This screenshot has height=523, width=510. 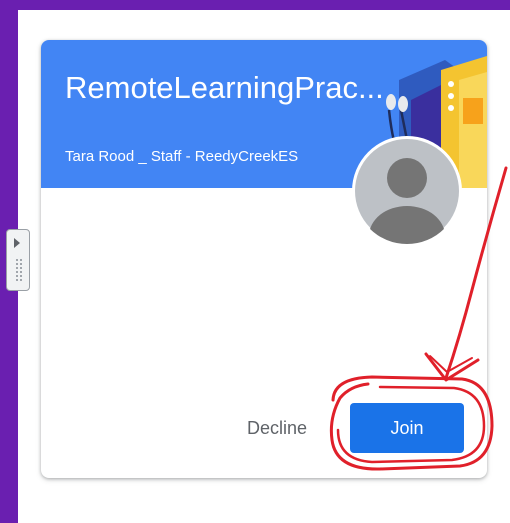 What do you see at coordinates (407, 191) in the screenshot?
I see `default-avatar-icon` at bounding box center [407, 191].